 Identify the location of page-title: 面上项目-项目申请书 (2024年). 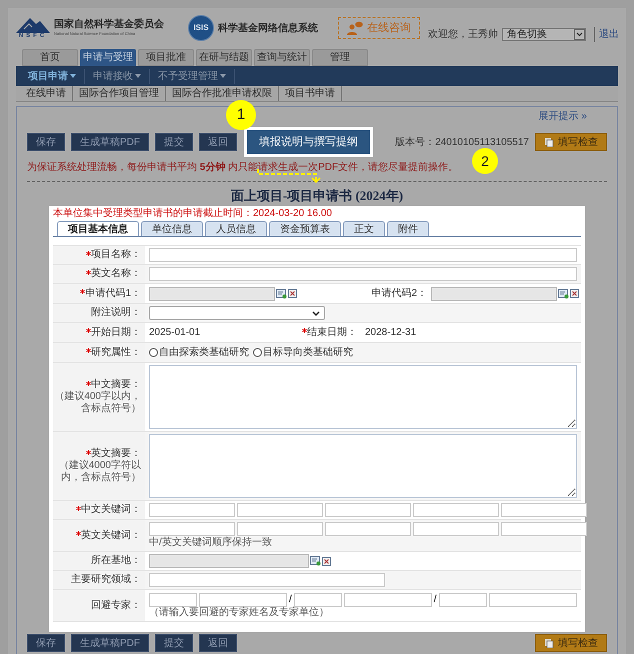
(317, 196).